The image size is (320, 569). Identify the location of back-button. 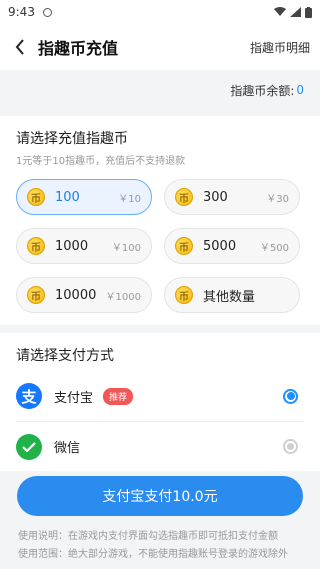
(20, 47).